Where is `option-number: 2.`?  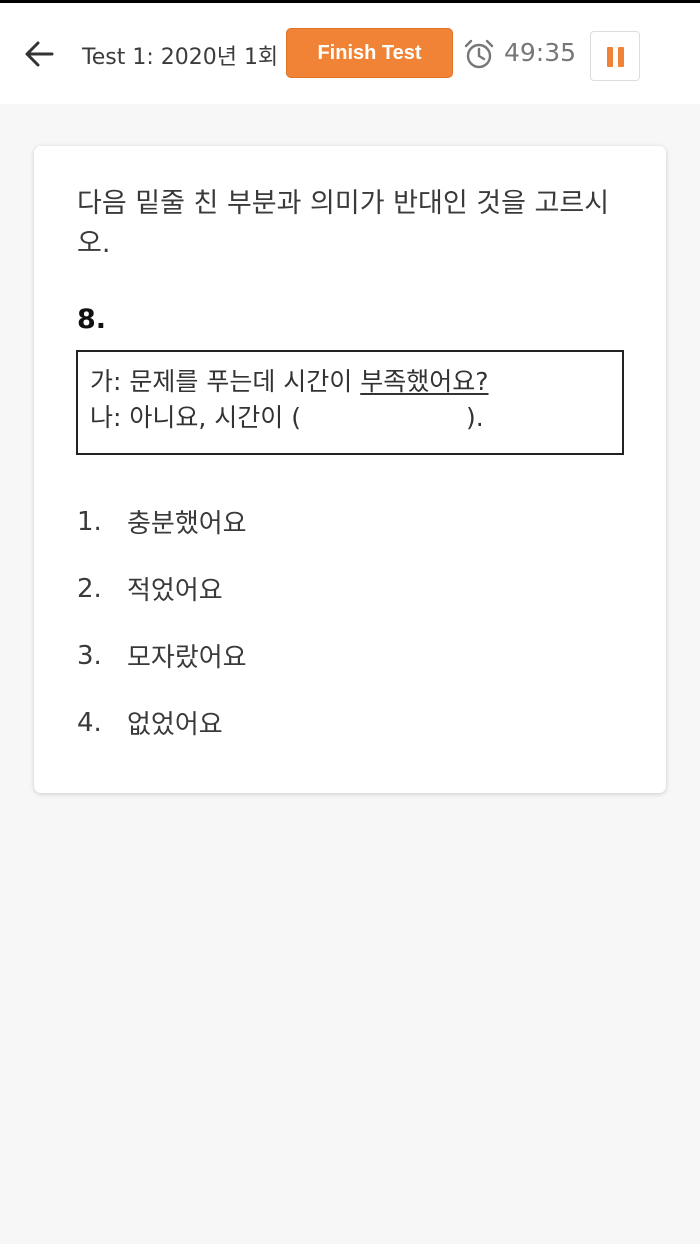
option-number: 2. is located at coordinates (89, 588).